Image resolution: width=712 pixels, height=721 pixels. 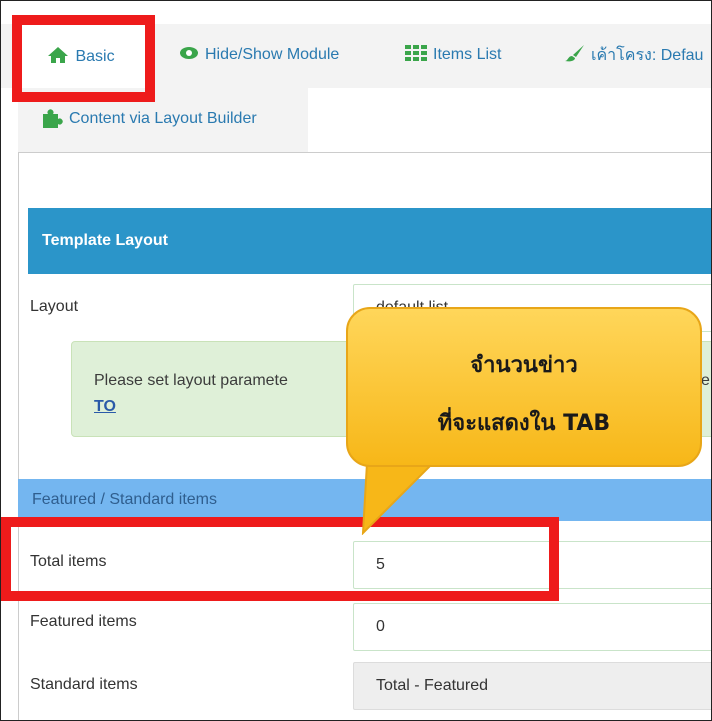 What do you see at coordinates (524, 387) in the screenshot?
I see `callout-bubble: จำนวนข่าว ที่จะแสดงใน TAB` at bounding box center [524, 387].